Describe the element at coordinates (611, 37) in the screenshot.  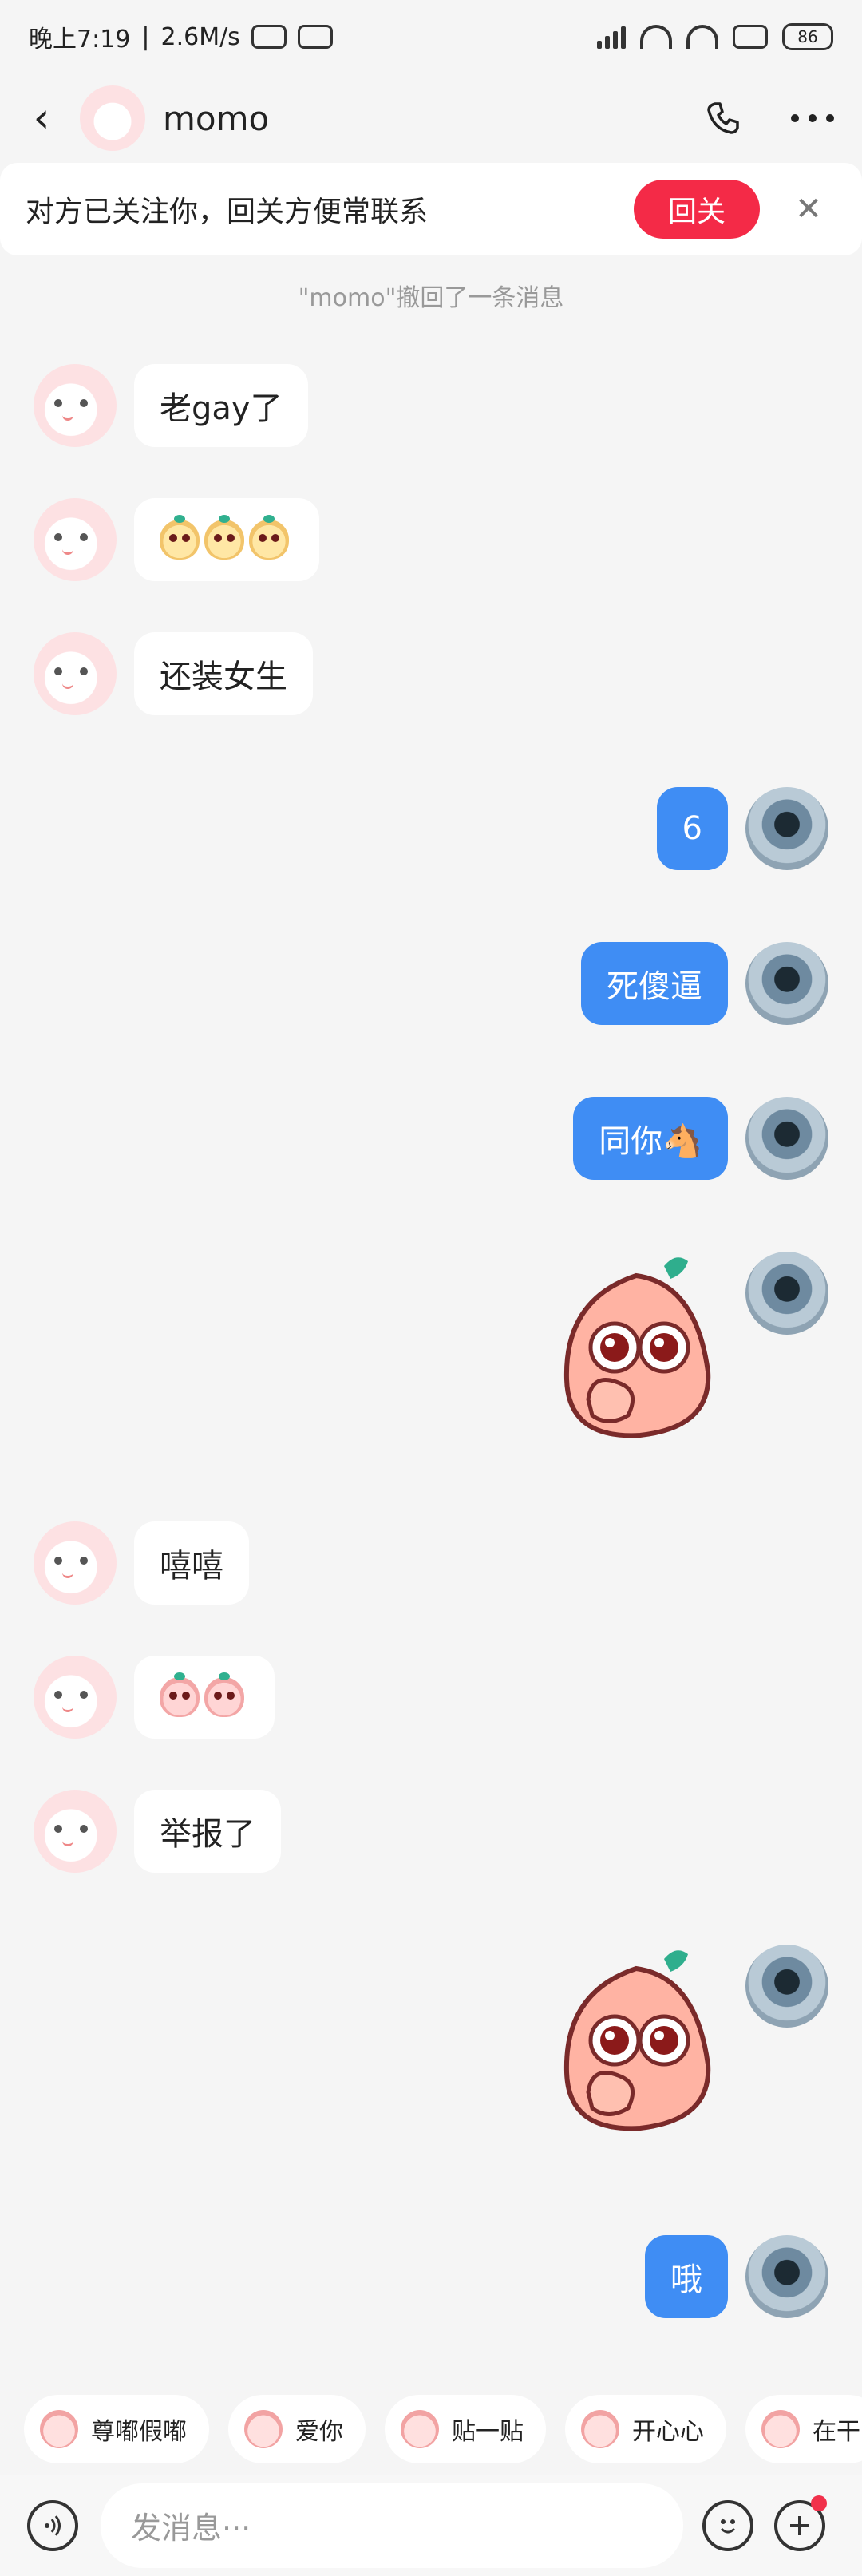
I see `signal-icon` at that location.